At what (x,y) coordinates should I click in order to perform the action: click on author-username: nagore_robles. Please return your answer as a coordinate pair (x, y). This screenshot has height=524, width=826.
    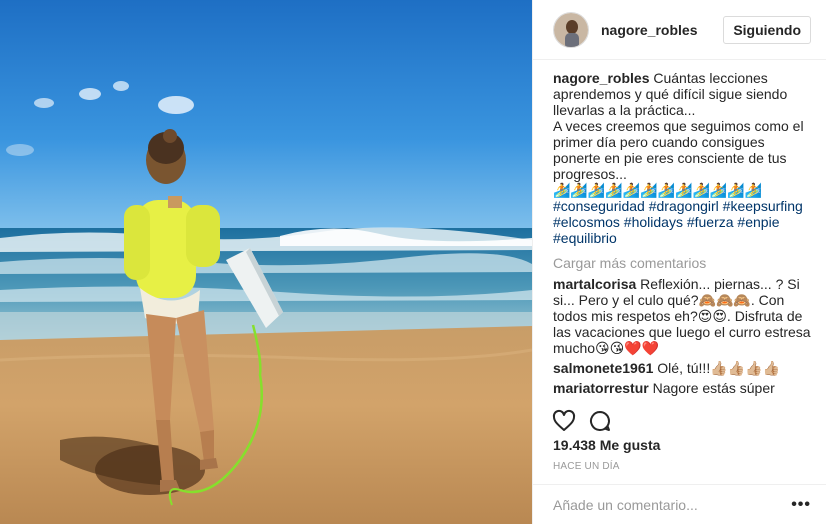
    Looking at the image, I should click on (662, 30).